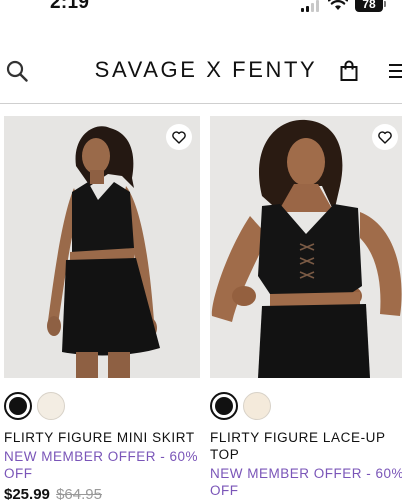  I want to click on battery-cap, so click(385, 4).